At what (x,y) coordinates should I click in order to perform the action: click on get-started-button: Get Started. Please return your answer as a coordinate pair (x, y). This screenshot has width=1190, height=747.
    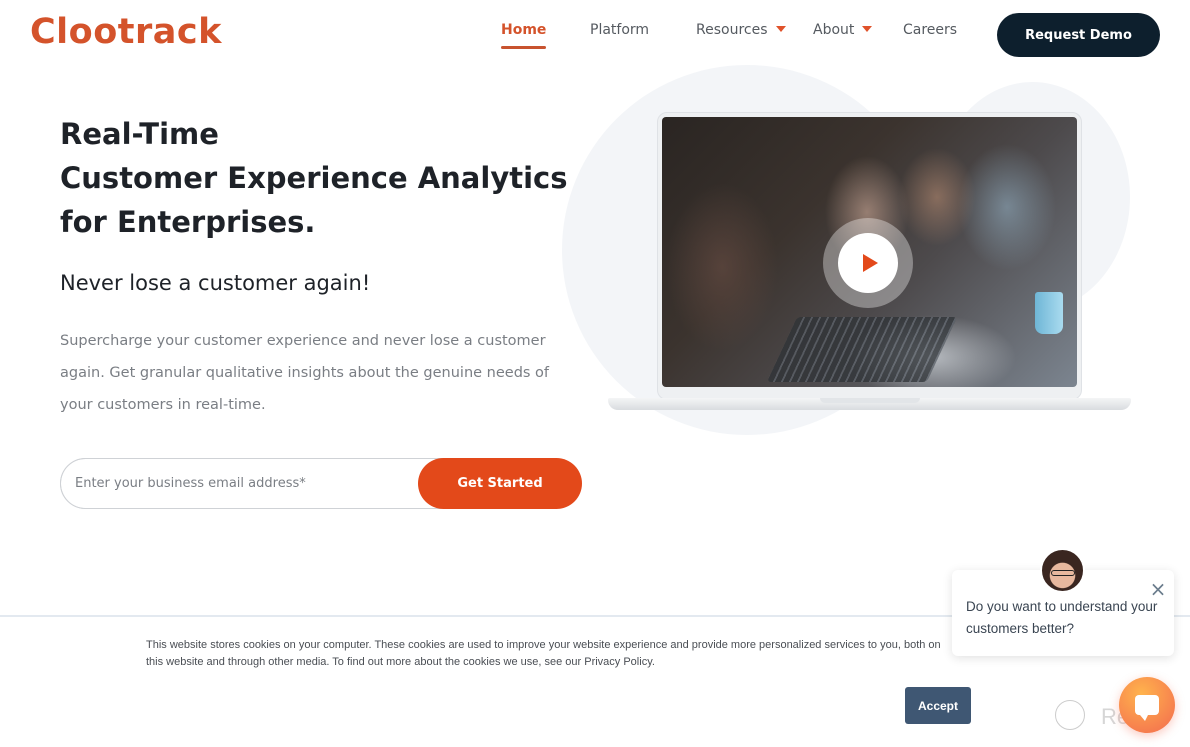
    Looking at the image, I should click on (500, 483).